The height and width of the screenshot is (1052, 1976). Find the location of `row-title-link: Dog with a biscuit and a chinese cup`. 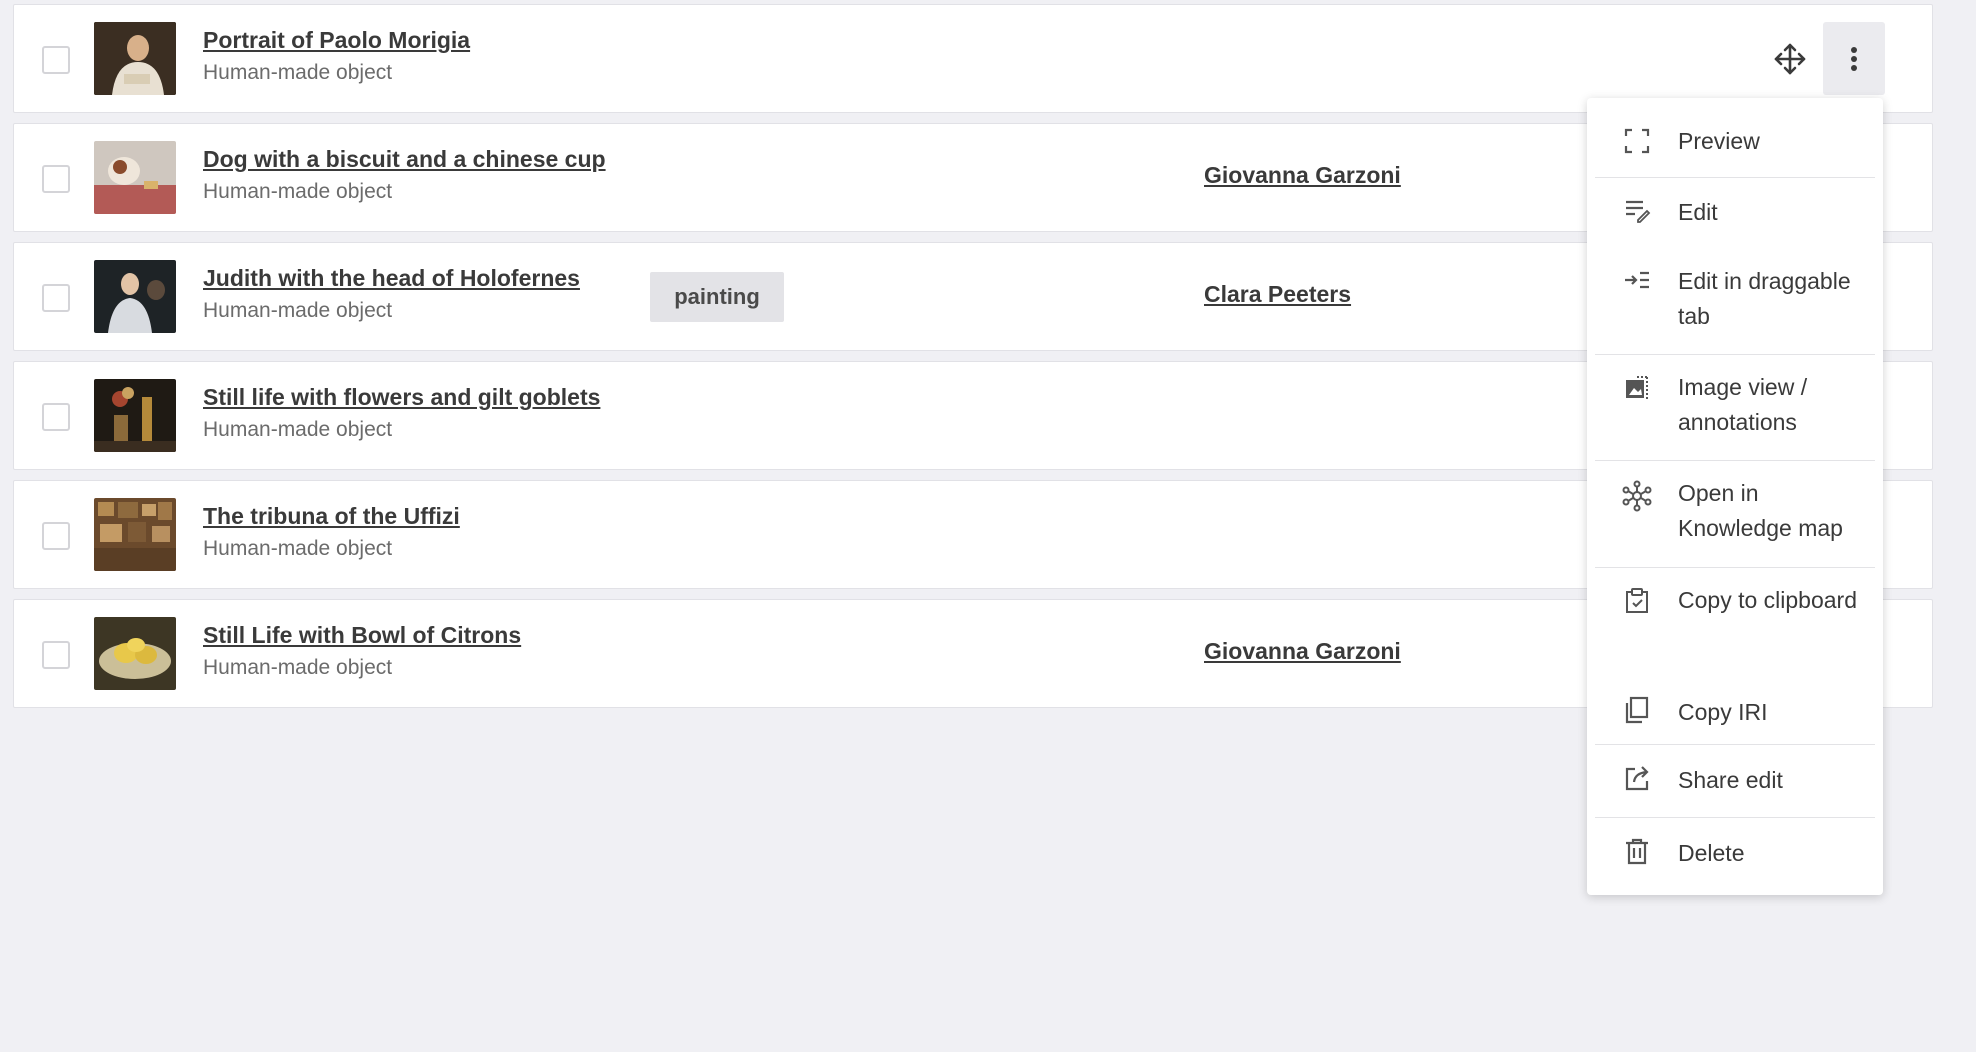

row-title-link: Dog with a biscuit and a chinese cup is located at coordinates (404, 159).